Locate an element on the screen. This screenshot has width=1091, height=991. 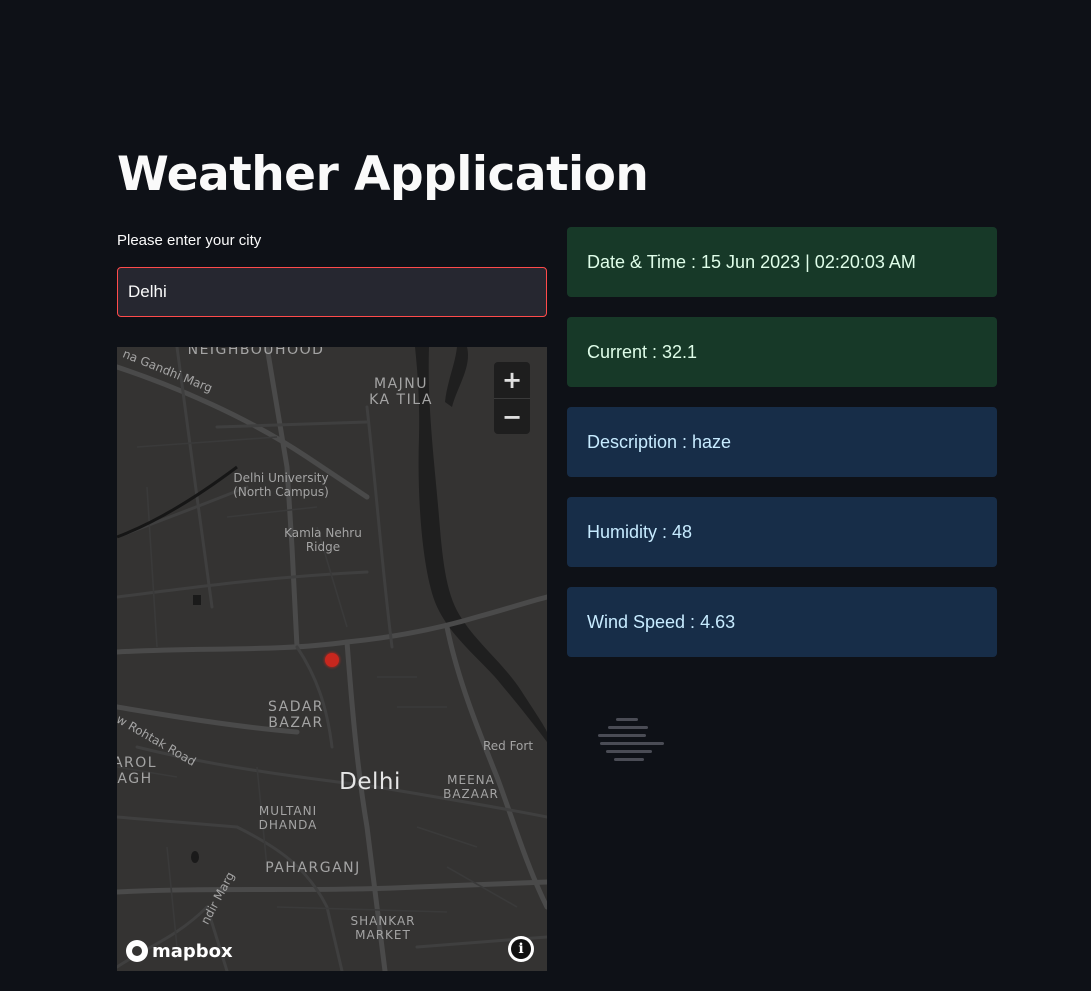
city-input-label: Please enter your city is located at coordinates (189, 240).